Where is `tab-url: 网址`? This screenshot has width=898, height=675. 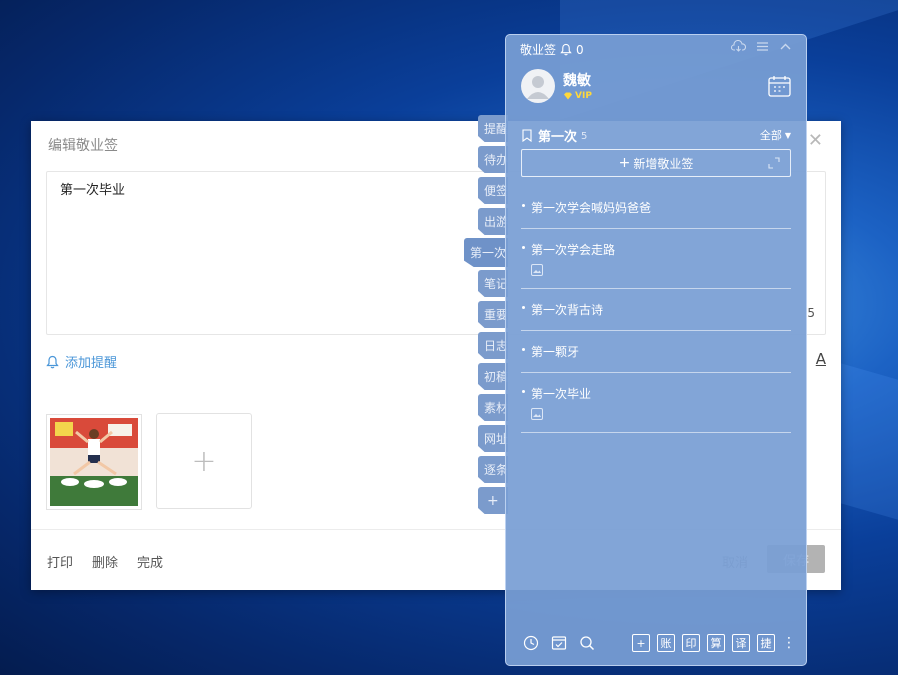 tab-url: 网址 is located at coordinates (493, 438).